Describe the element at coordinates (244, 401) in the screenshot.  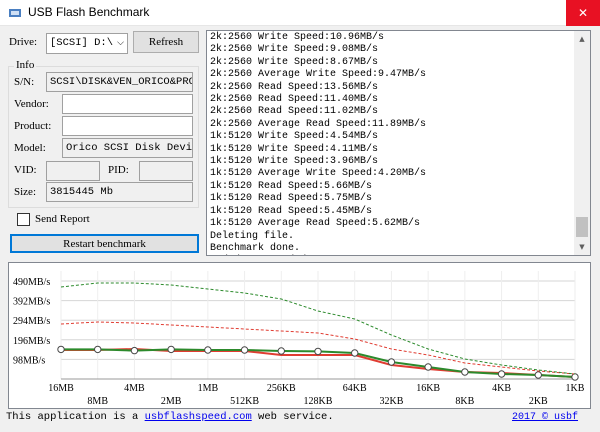
I see `x-tick-label: 512KB` at that location.